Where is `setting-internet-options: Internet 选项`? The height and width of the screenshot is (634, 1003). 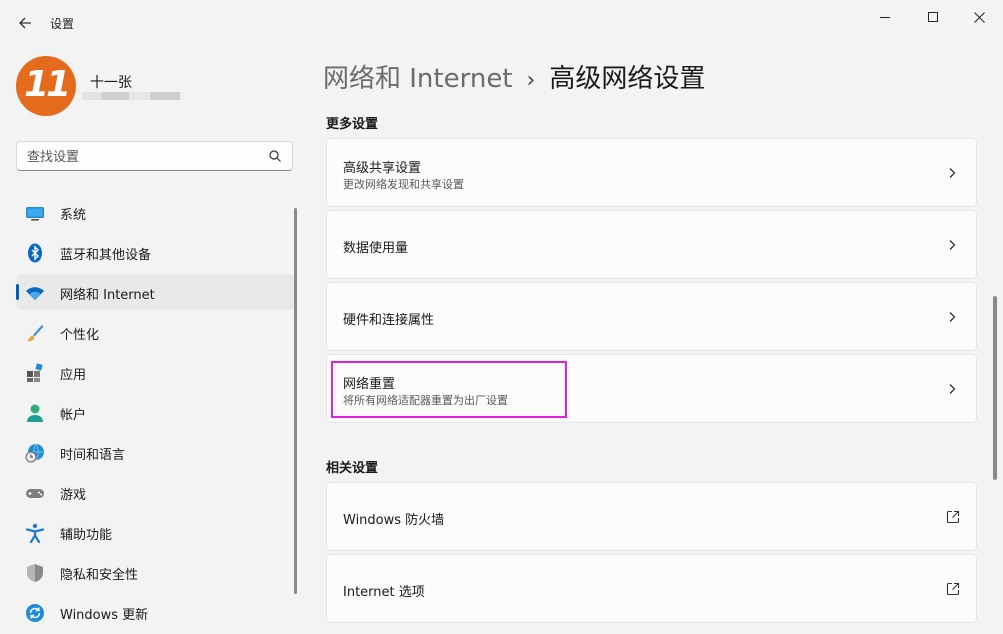 setting-internet-options: Internet 选项 is located at coordinates (651, 588).